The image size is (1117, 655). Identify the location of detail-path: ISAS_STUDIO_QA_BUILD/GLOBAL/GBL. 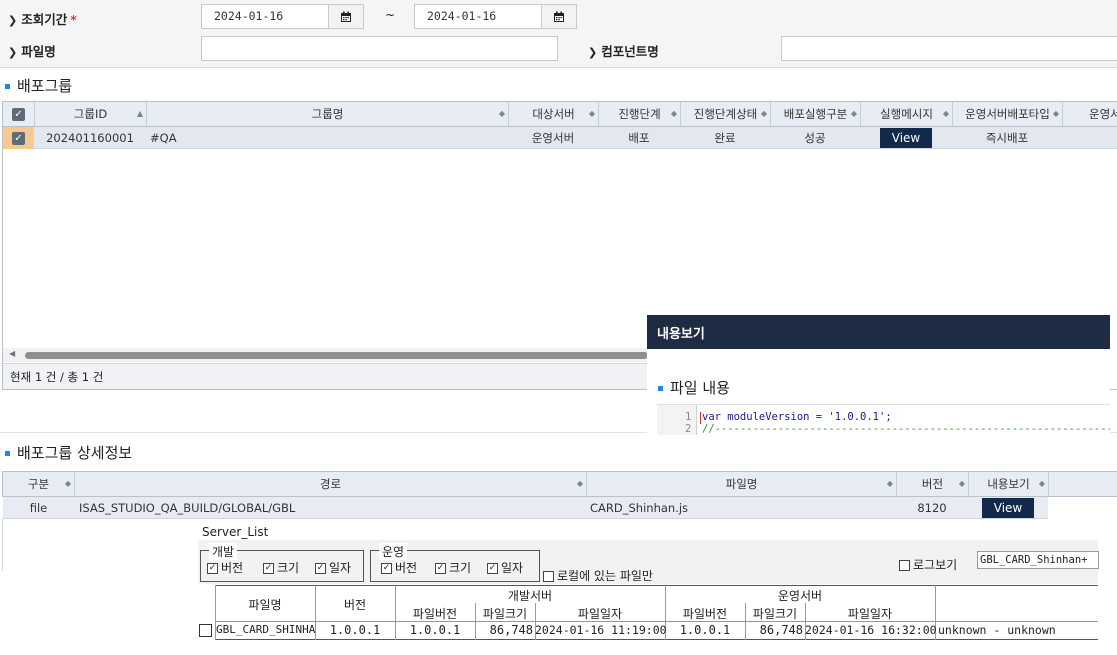
(187, 508).